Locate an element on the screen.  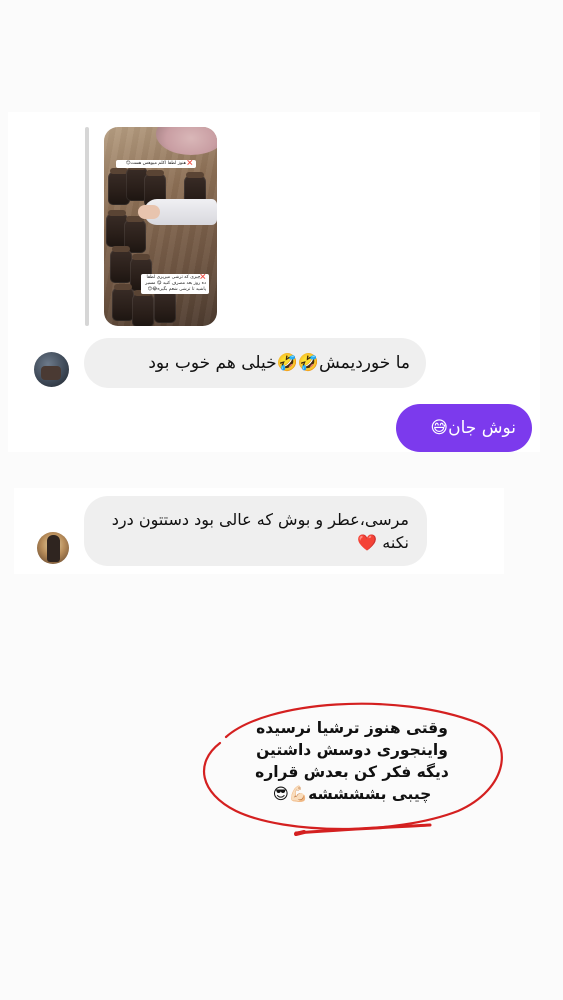
story-hand is located at coordinates (177, 212).